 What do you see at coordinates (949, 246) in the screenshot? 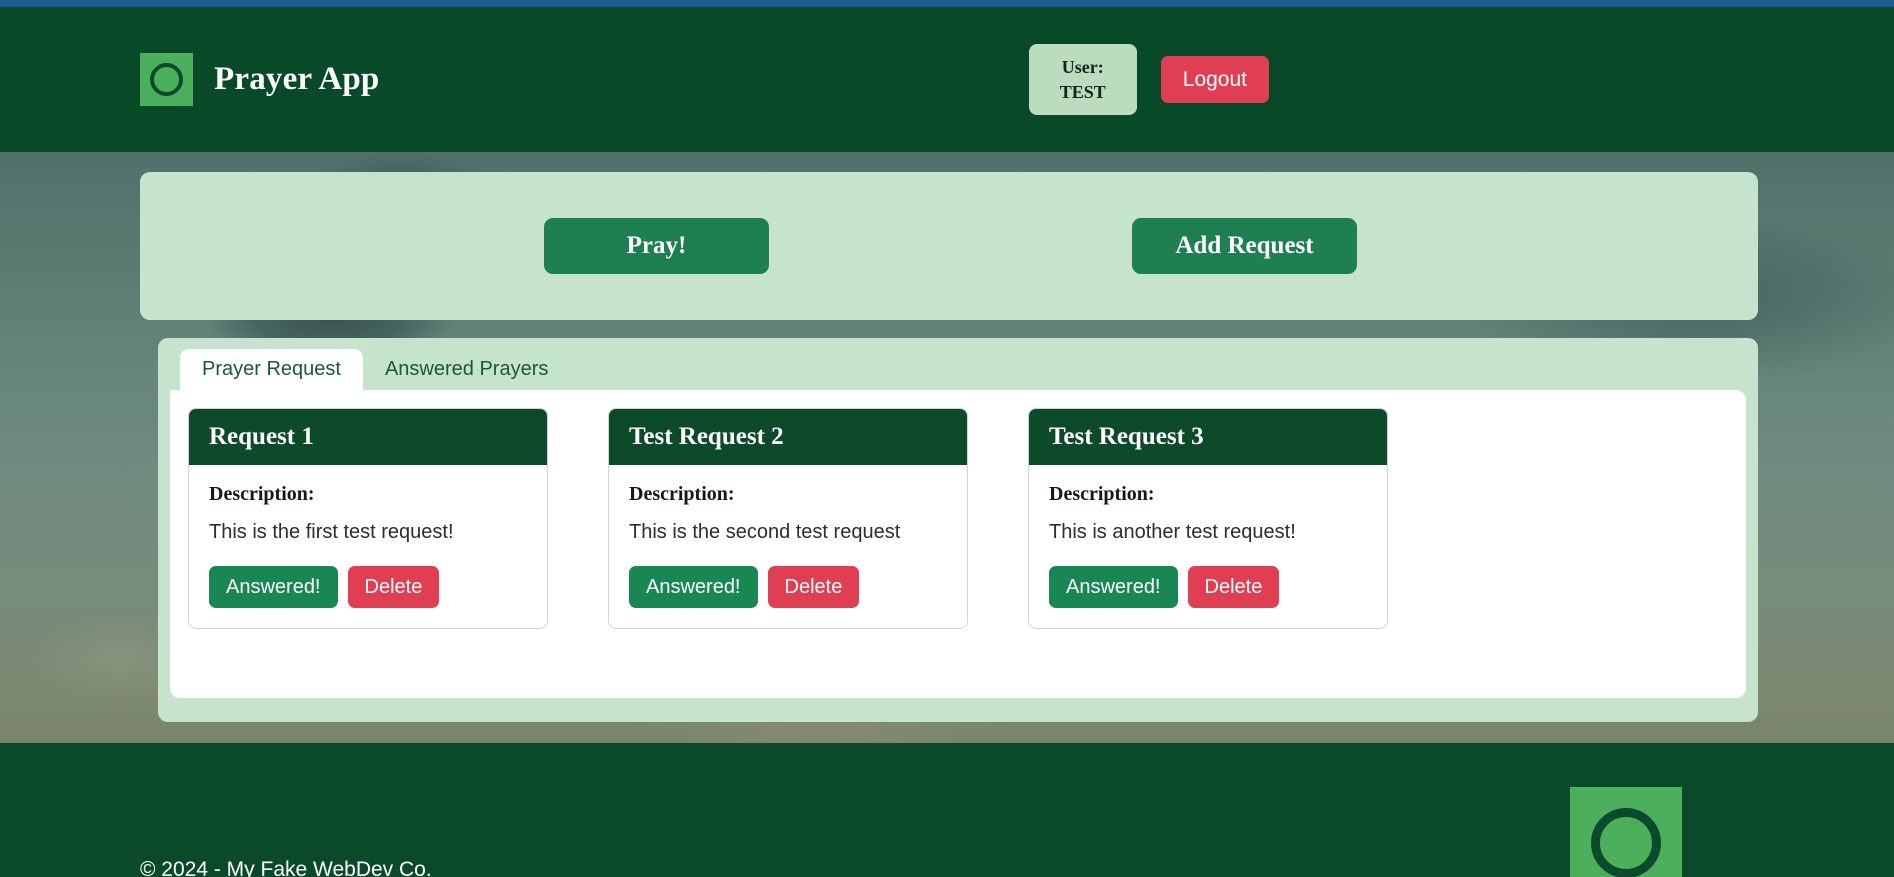
I see `action-panel: Pray! Add Request` at bounding box center [949, 246].